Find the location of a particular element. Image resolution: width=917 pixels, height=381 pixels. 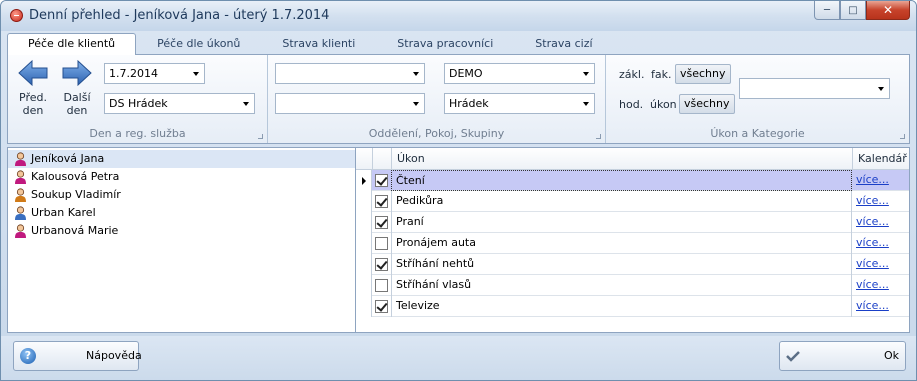

client-name: Kalousová Petra is located at coordinates (75, 176).